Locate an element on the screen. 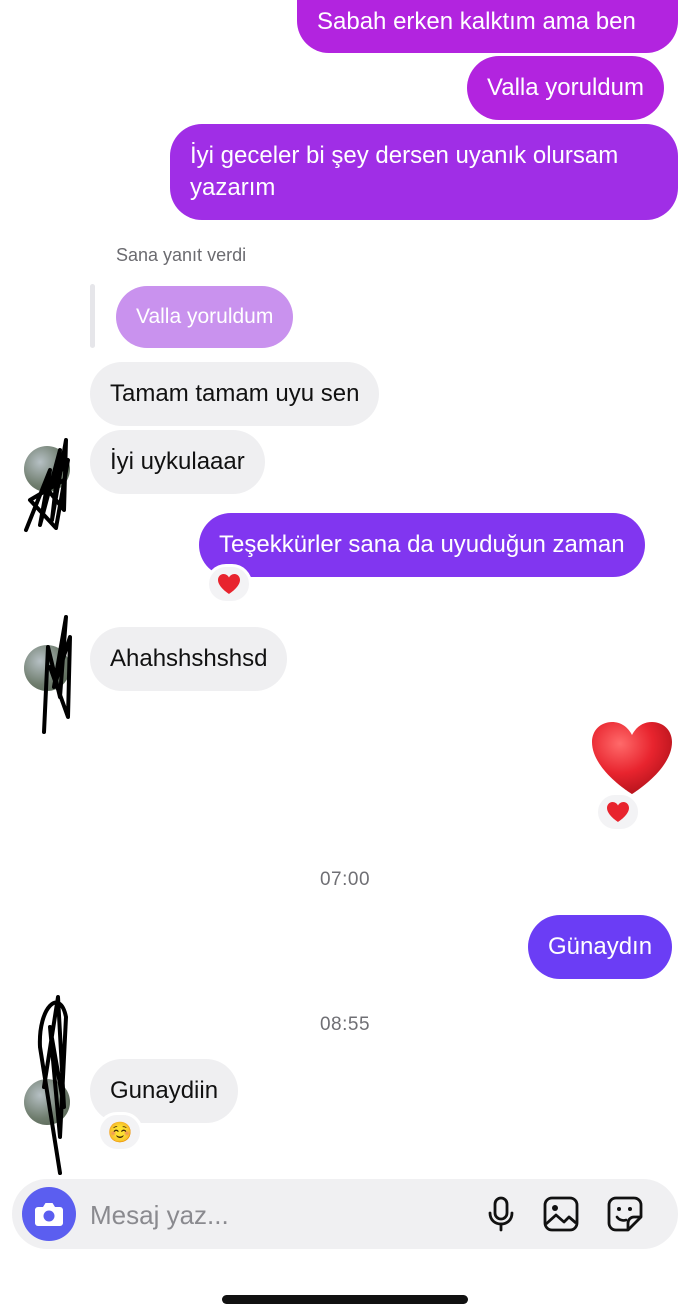 Image resolution: width=690 pixels, height=1316 pixels. reply-label: Sana yanıt verdi is located at coordinates (181, 255).